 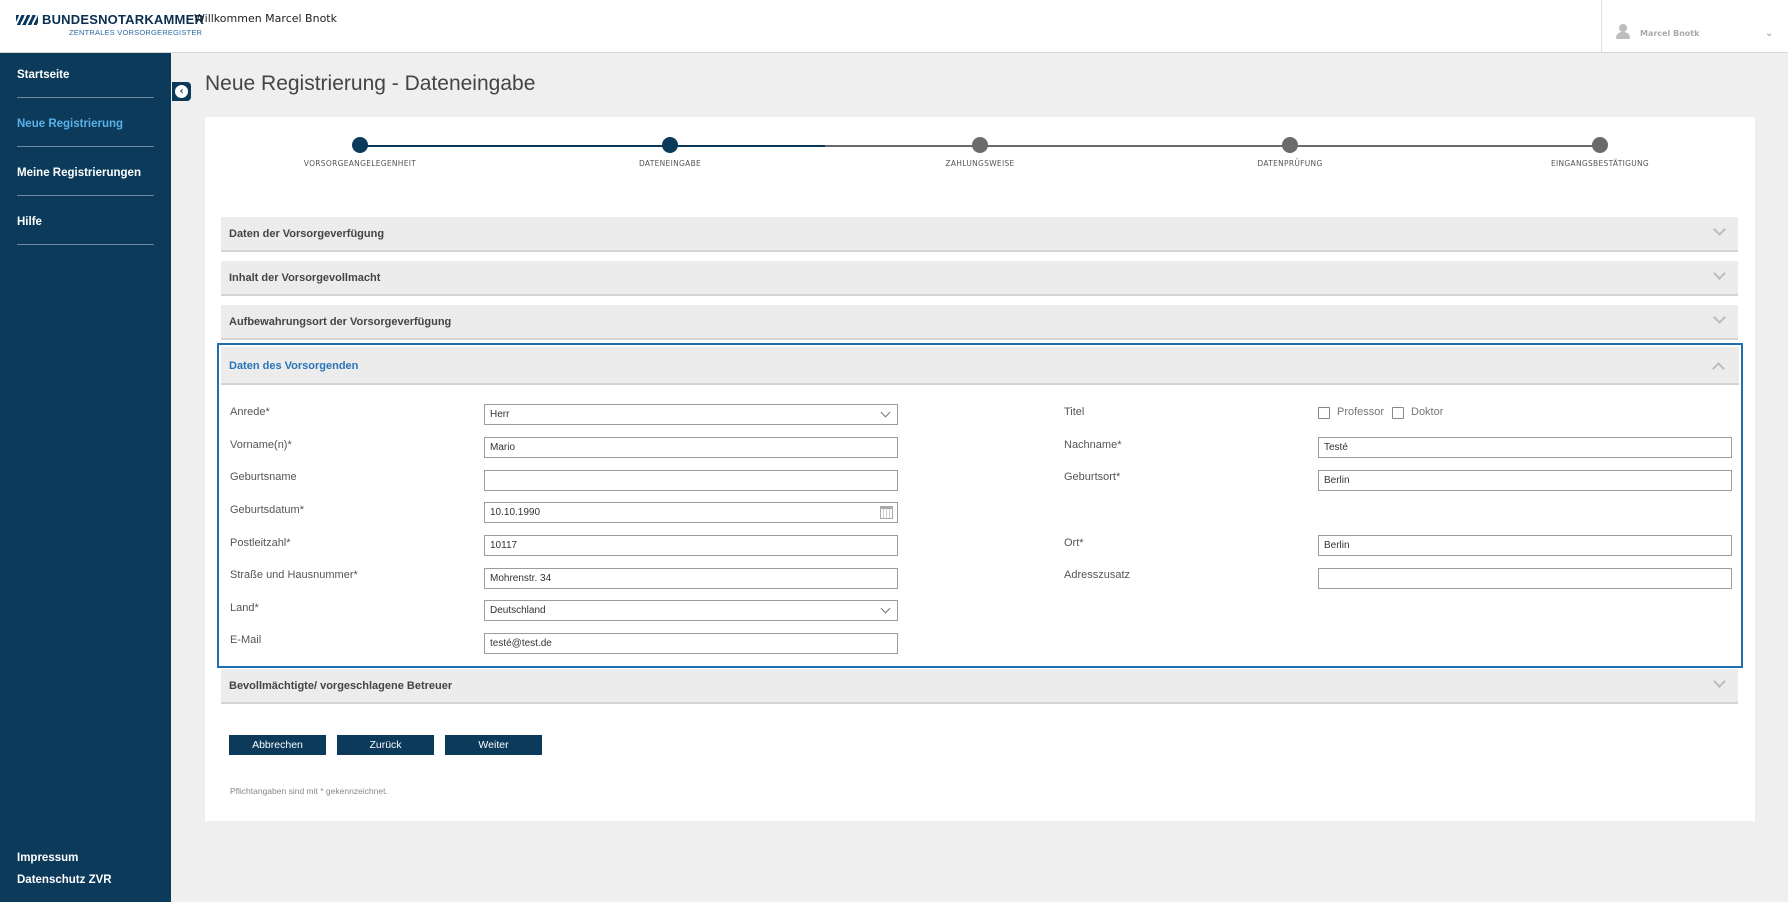 I want to click on sidebar-collapse-button: ‹, so click(x=181, y=91).